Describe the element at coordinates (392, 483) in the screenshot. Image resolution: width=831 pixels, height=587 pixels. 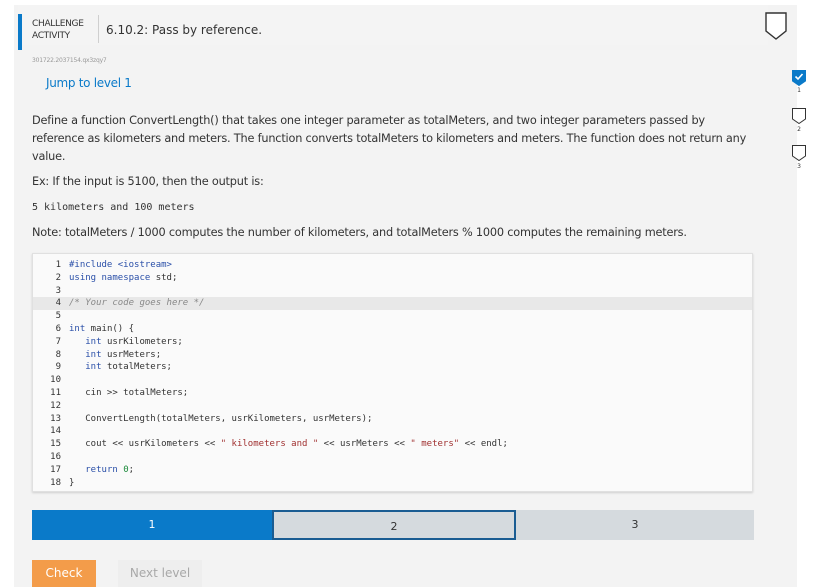
I see `code-line: 18}` at that location.